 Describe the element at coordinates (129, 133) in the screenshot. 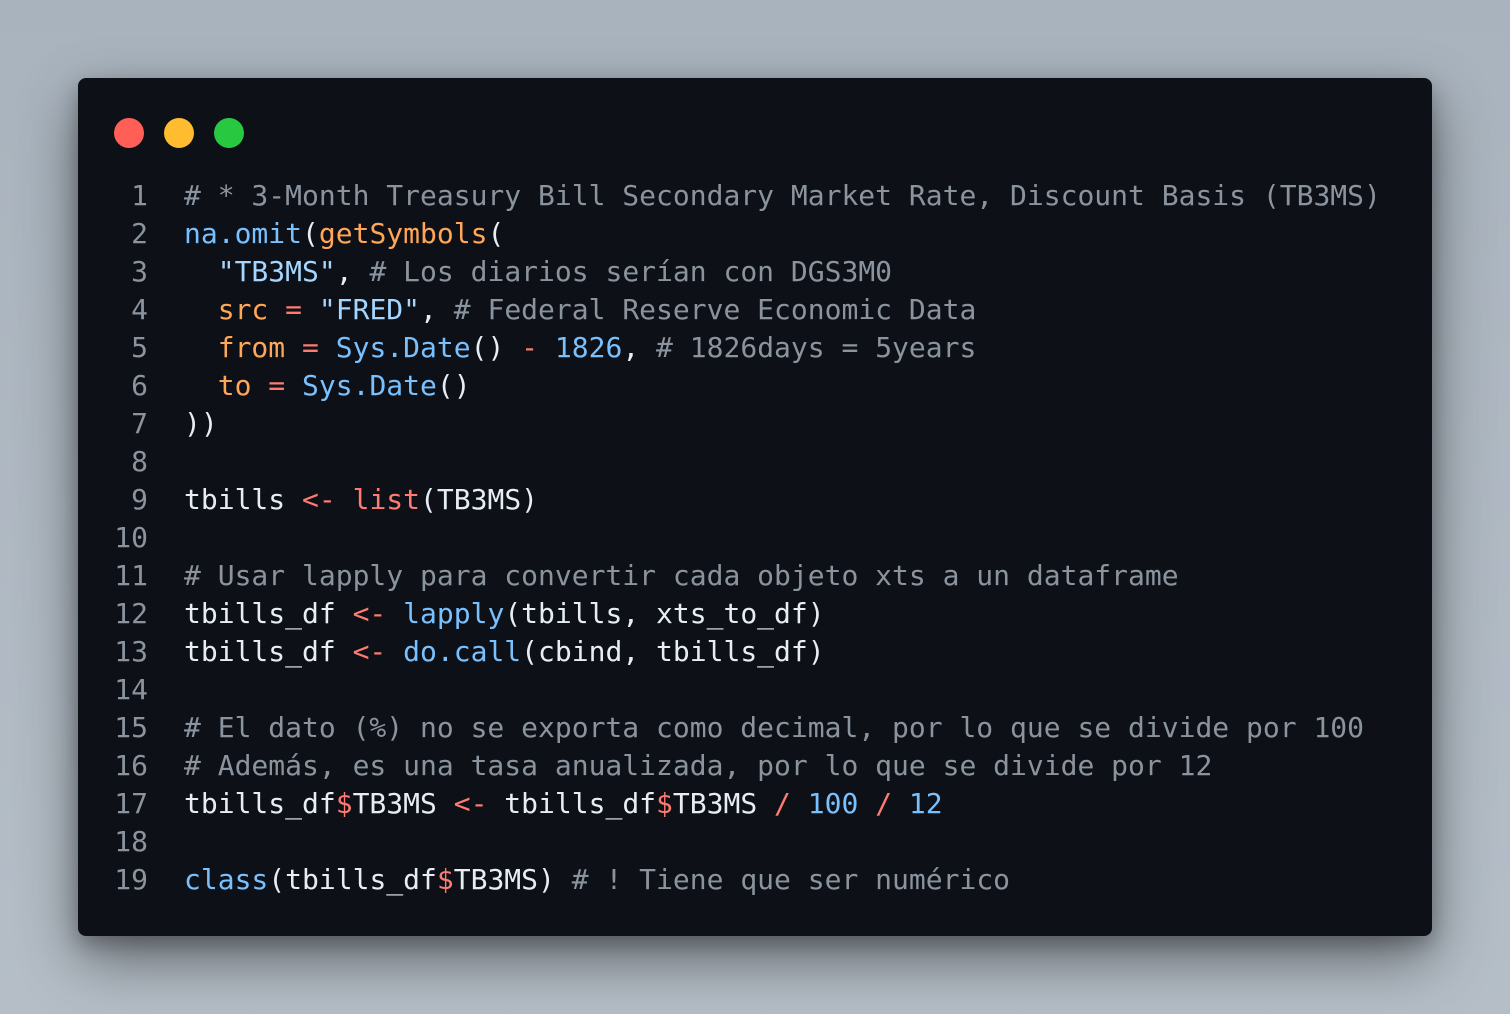

I see `close-dot` at that location.